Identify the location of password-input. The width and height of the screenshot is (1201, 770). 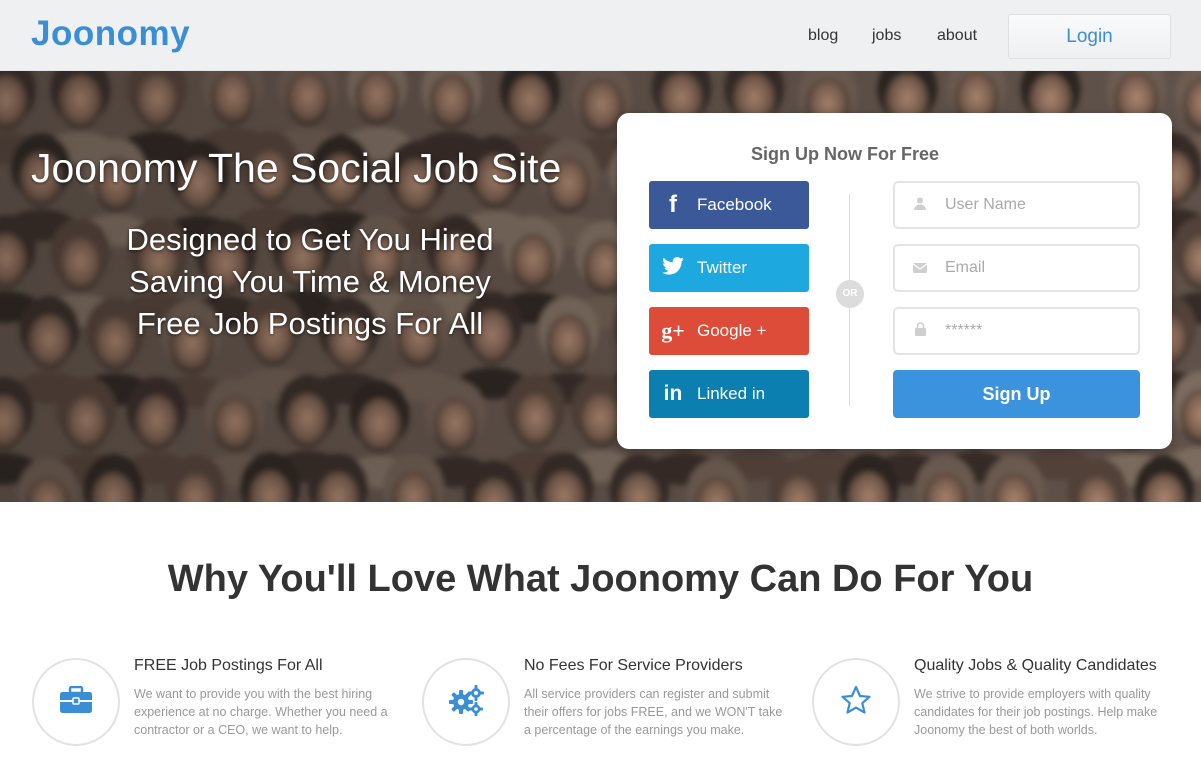
(1035, 331).